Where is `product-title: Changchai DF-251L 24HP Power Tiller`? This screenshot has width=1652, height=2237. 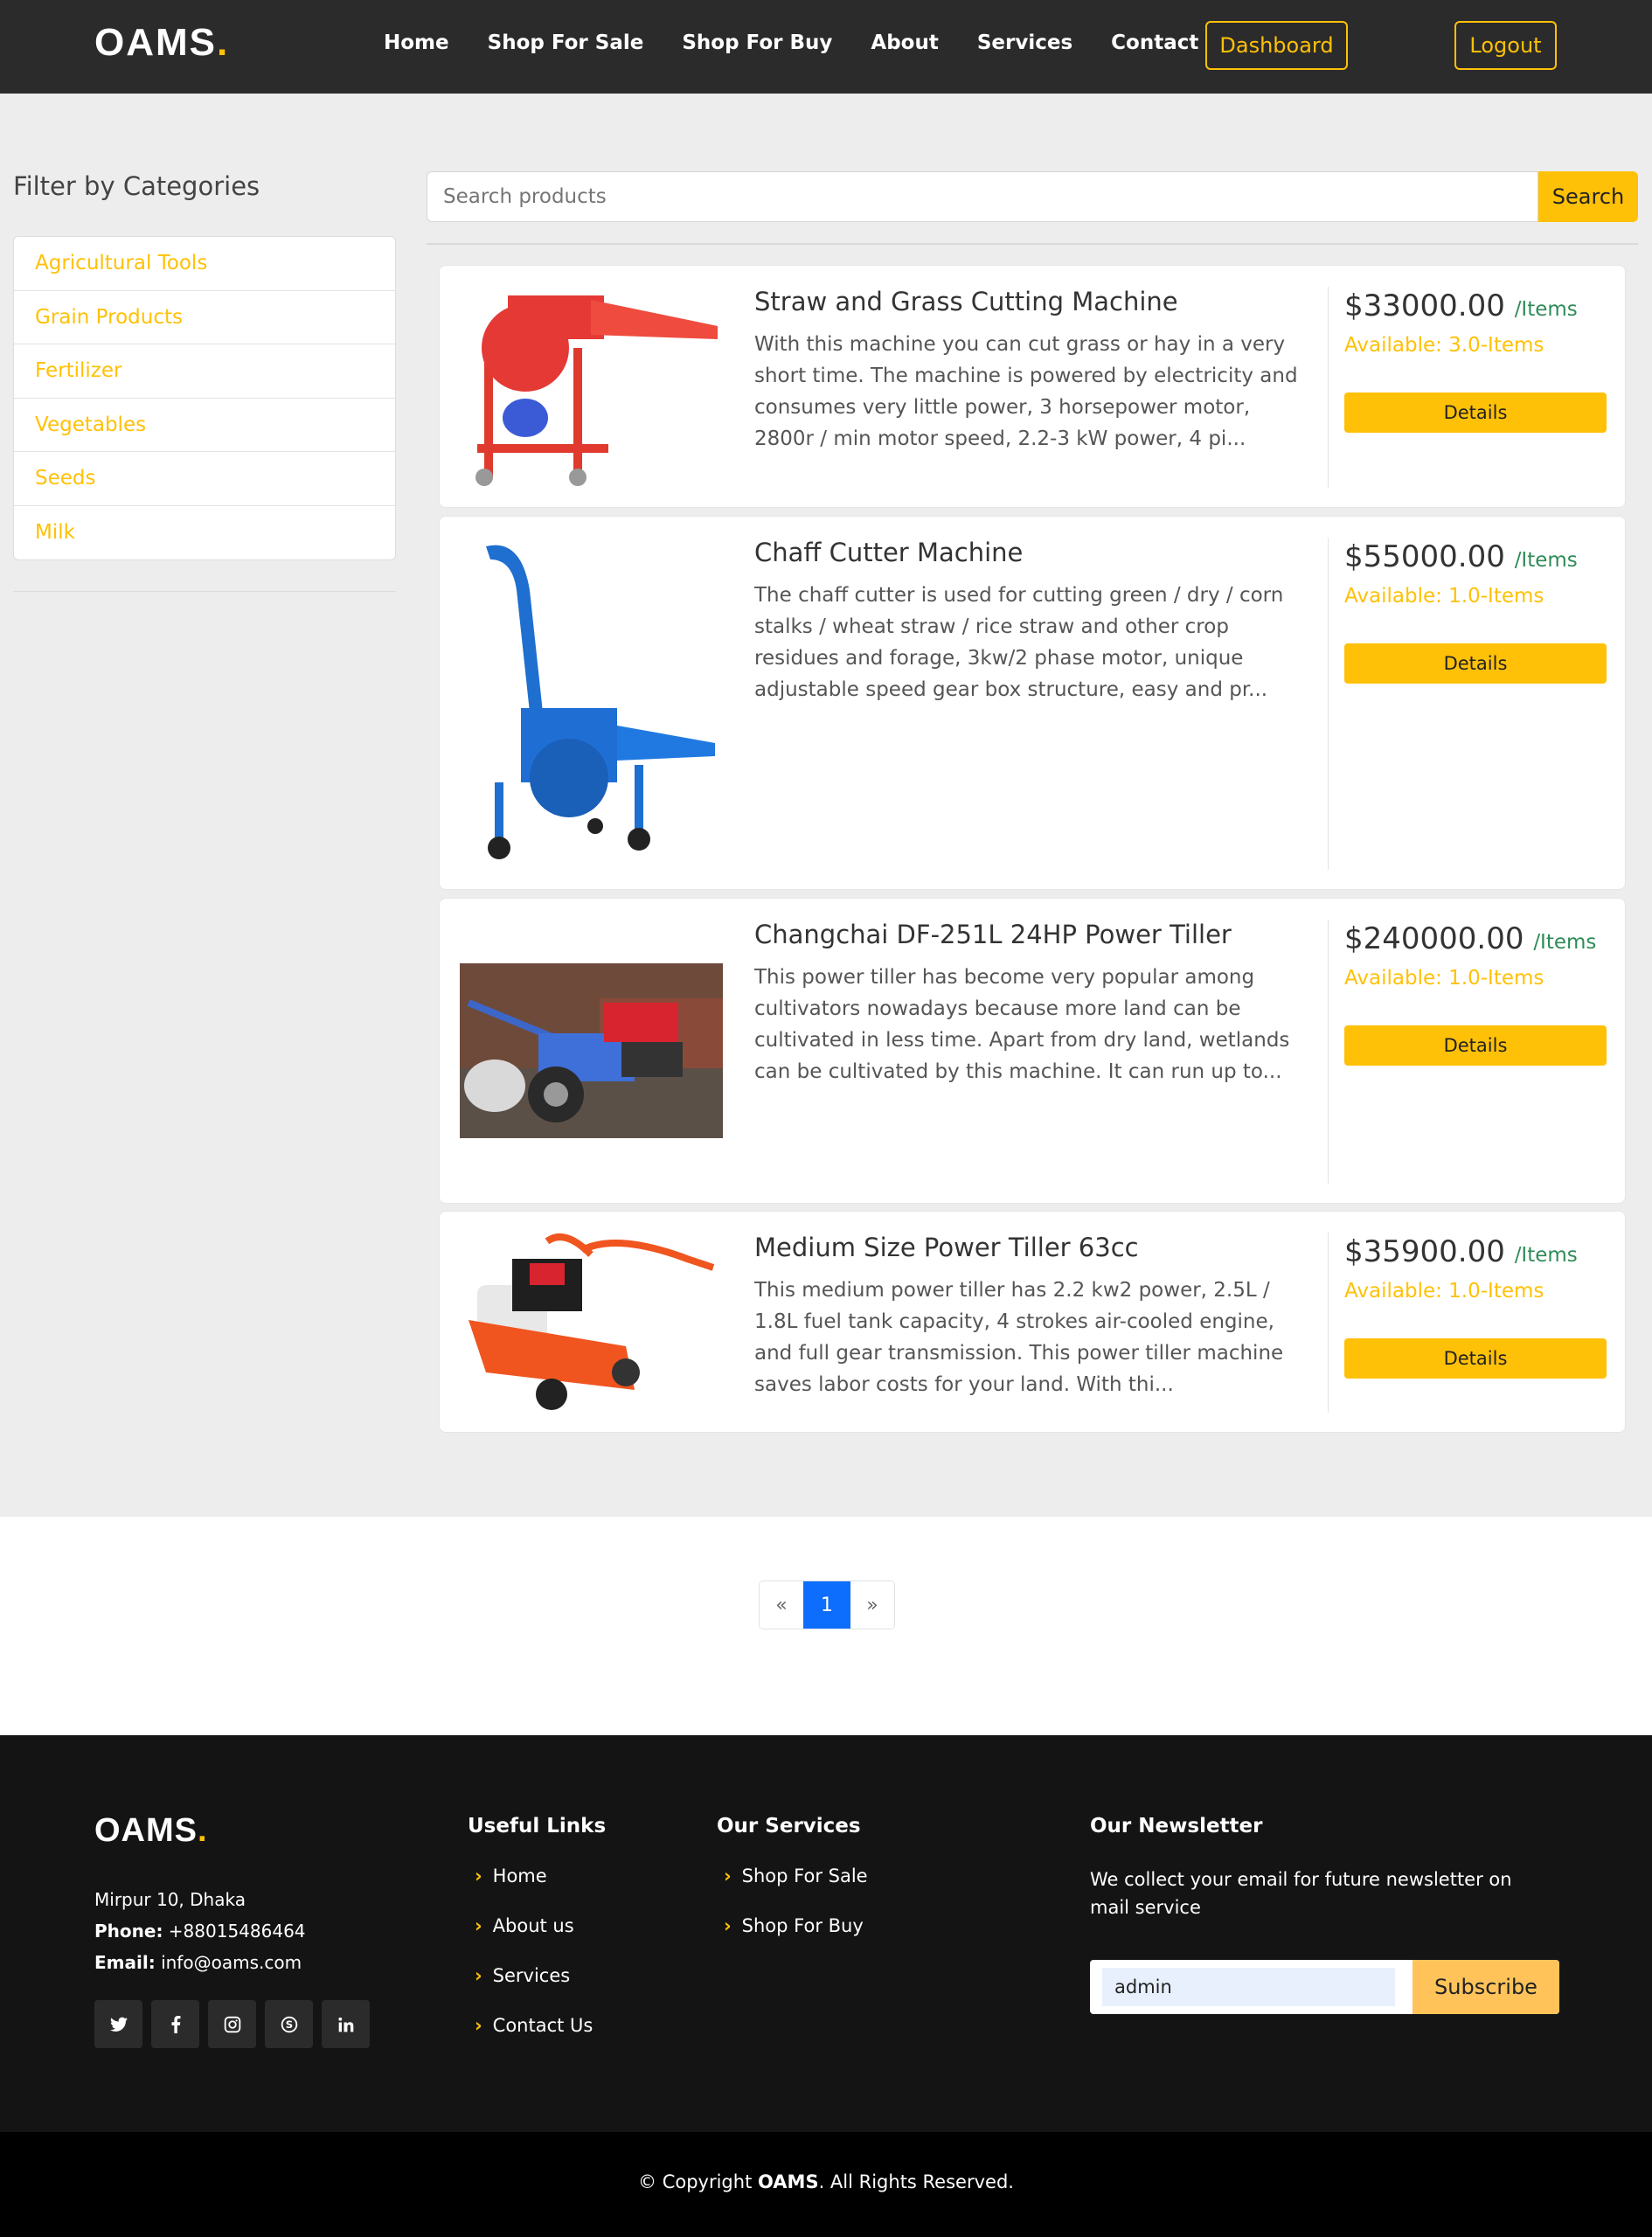
product-title: Changchai DF-251L 24HP Power Tiller is located at coordinates (993, 934).